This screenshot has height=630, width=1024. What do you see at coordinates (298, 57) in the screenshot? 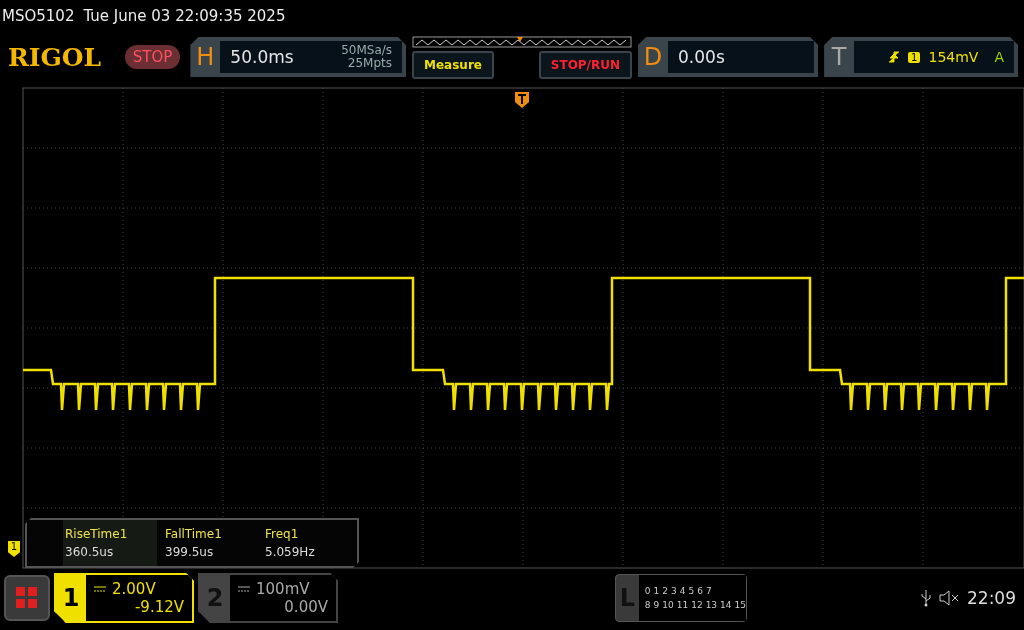
I see `horizontal-panel: H 50.0ms 50MSa/s 25Mpts` at bounding box center [298, 57].